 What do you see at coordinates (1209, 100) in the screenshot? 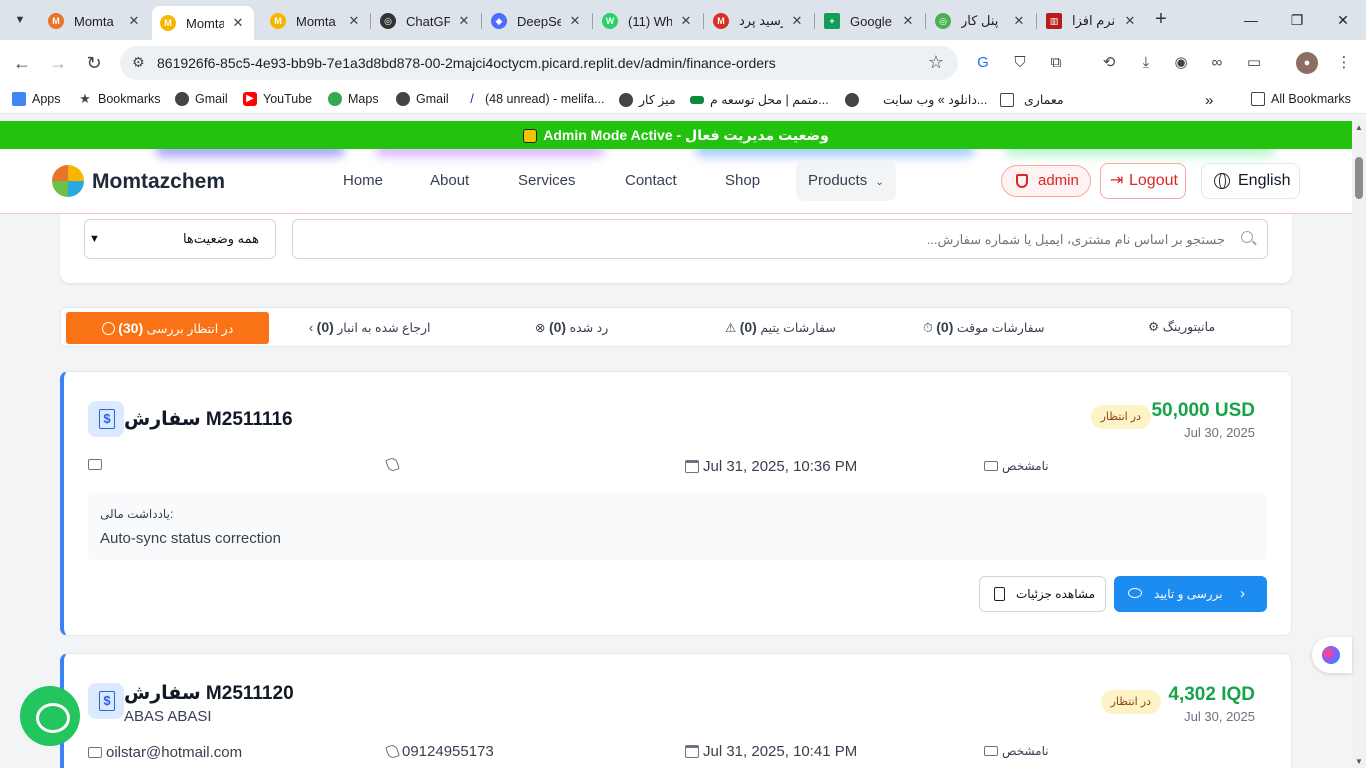
I see `more-bookmarks-icon: »` at bounding box center [1209, 100].